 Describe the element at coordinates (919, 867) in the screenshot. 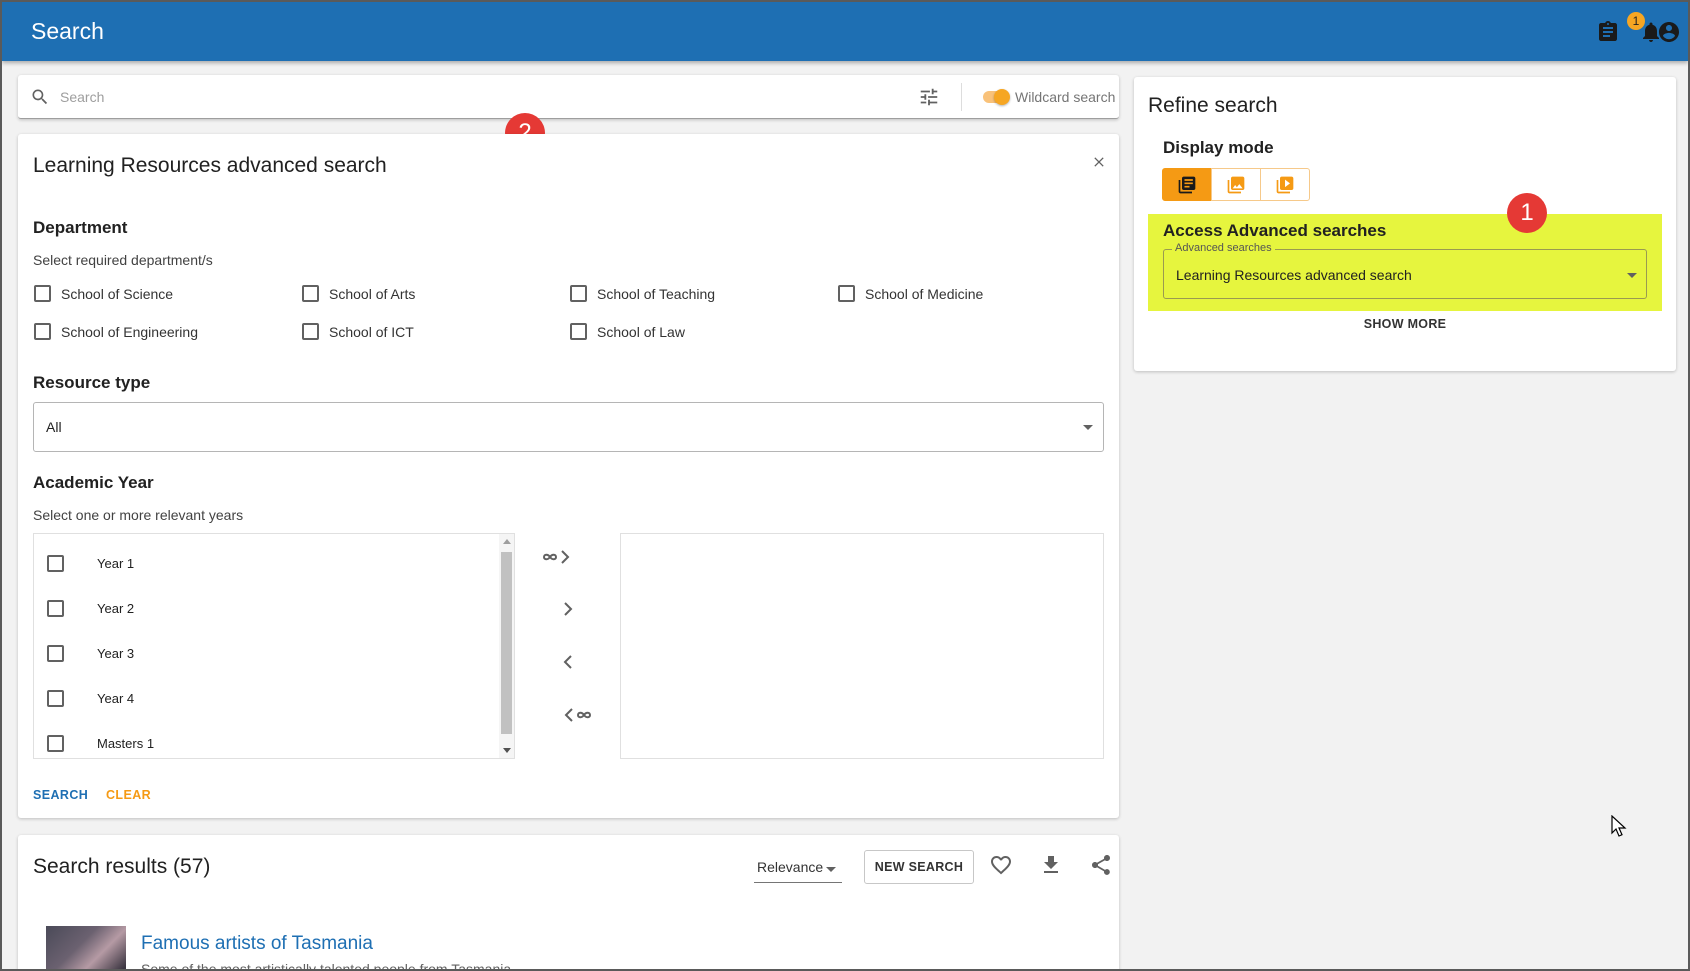

I see `new-search-button: NEW SEARCH` at that location.